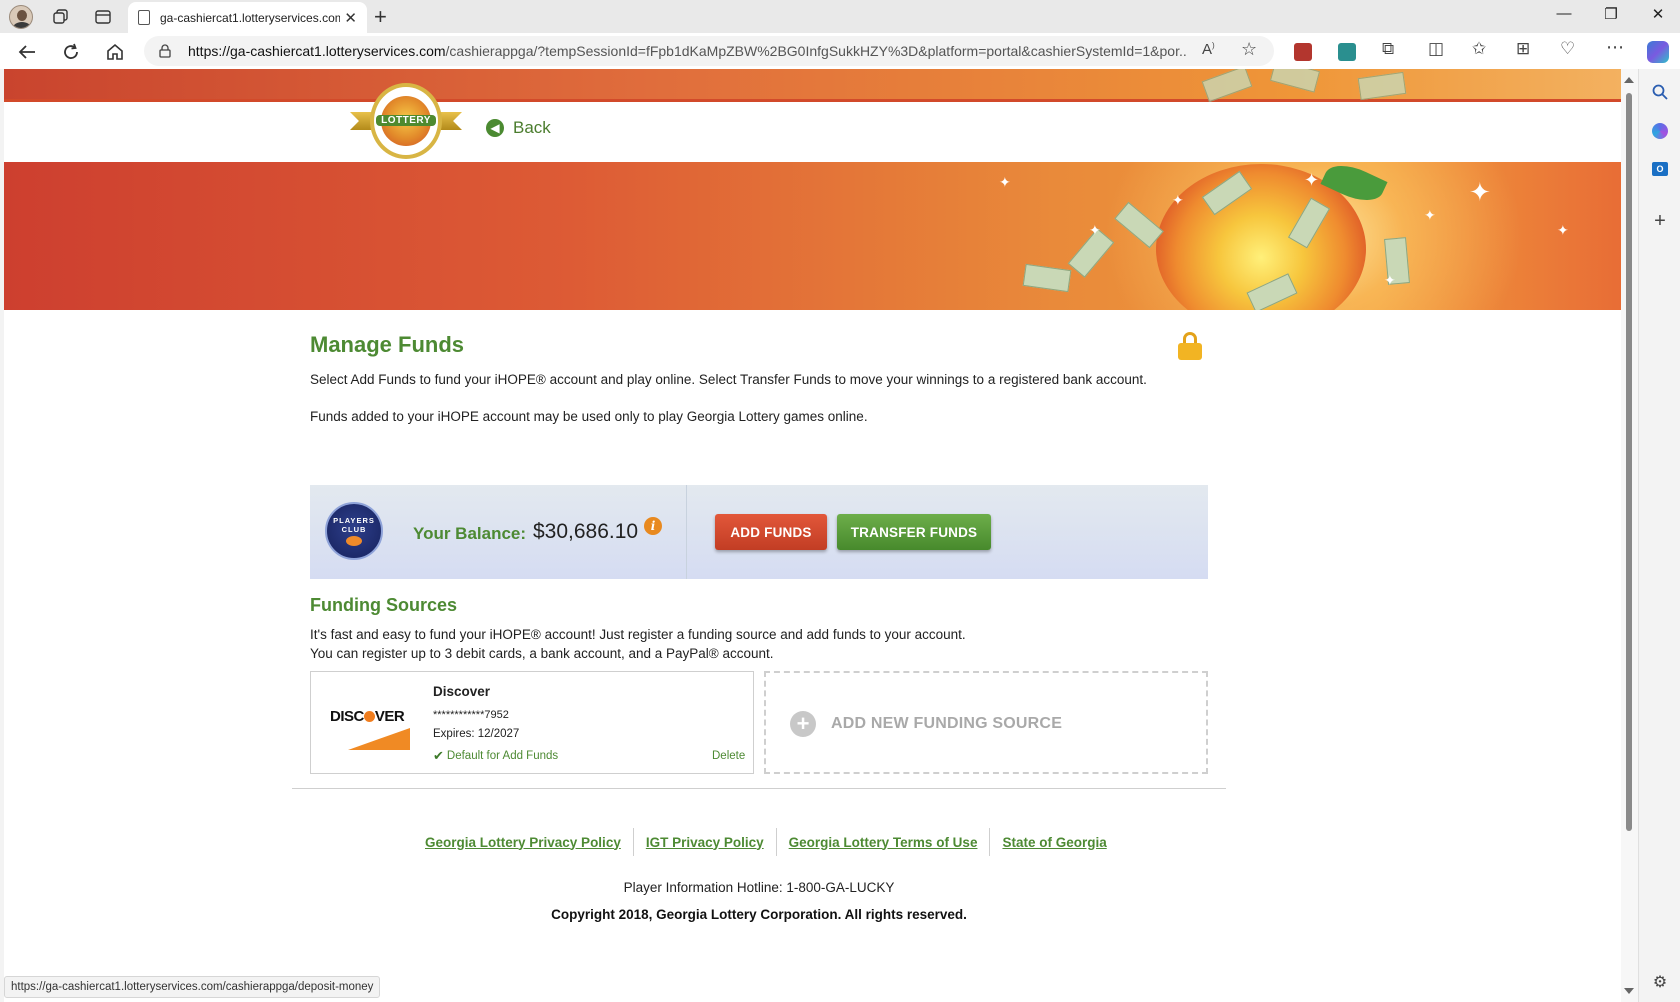 This screenshot has width=1680, height=1002. I want to click on close-window-icon: ✕, so click(1658, 14).